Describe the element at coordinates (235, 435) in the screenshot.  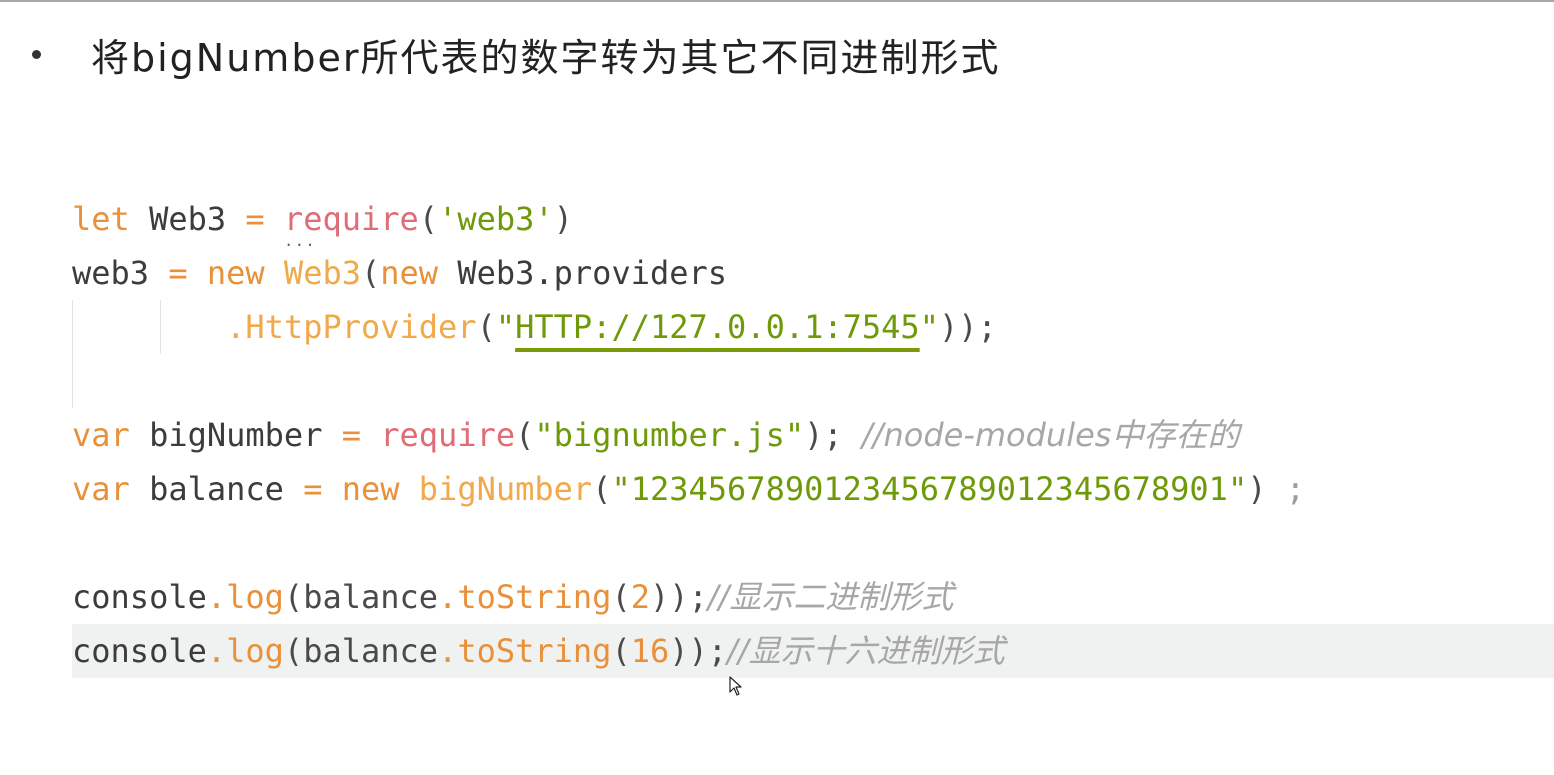
I see `identifier: bigNumber` at that location.